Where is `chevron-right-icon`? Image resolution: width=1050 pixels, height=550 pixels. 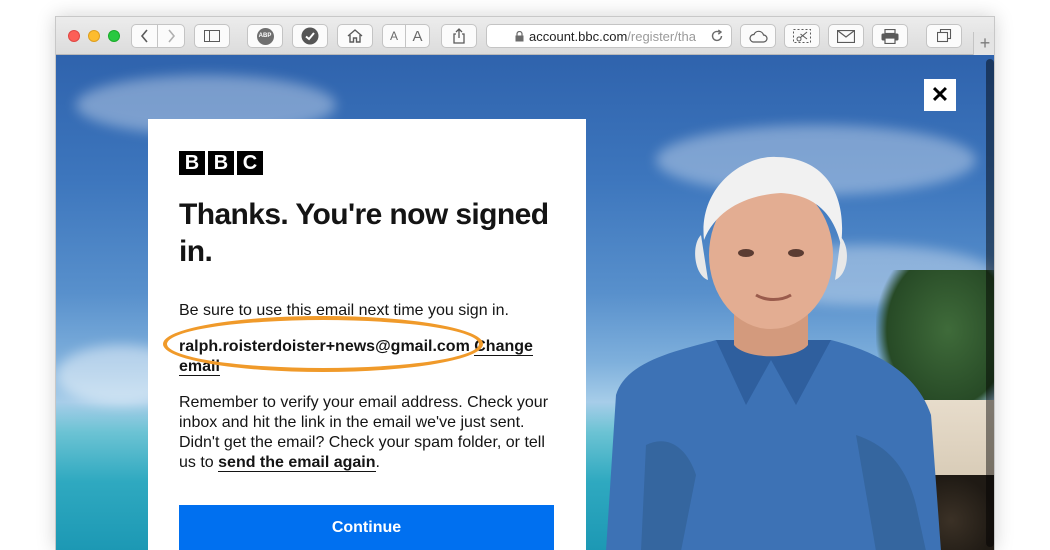 chevron-right-icon is located at coordinates (171, 36).